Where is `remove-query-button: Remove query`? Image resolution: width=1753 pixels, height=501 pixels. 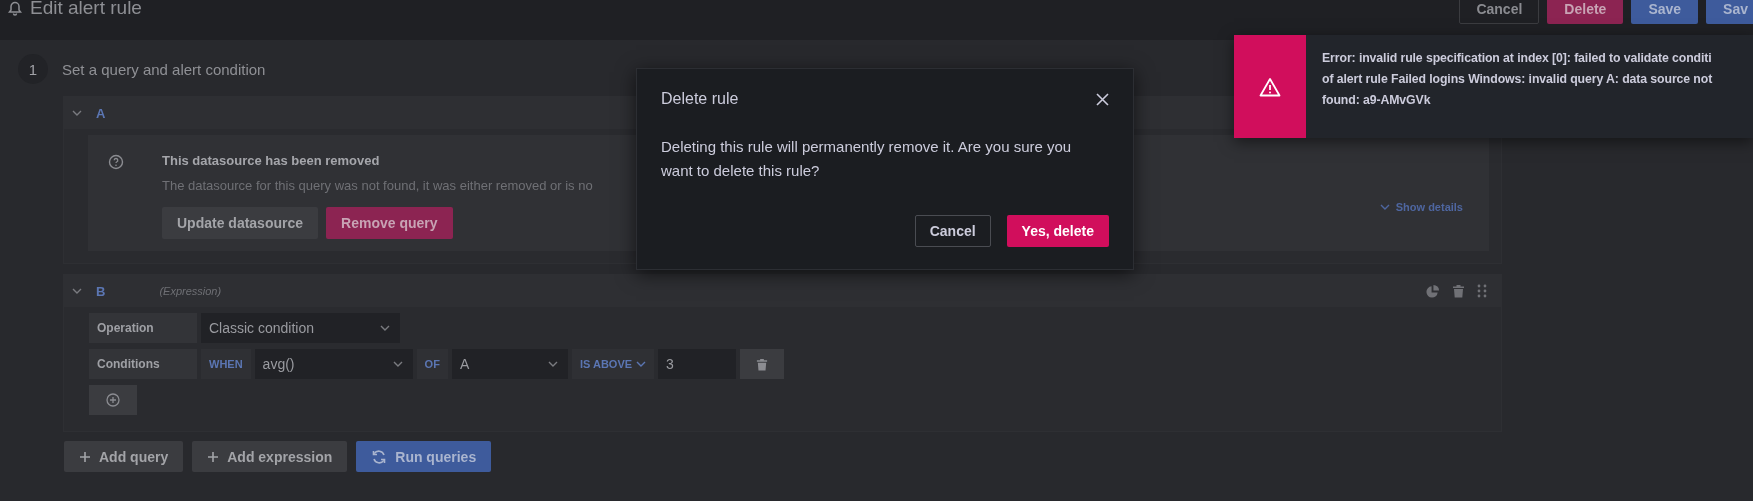
remove-query-button: Remove query is located at coordinates (389, 223).